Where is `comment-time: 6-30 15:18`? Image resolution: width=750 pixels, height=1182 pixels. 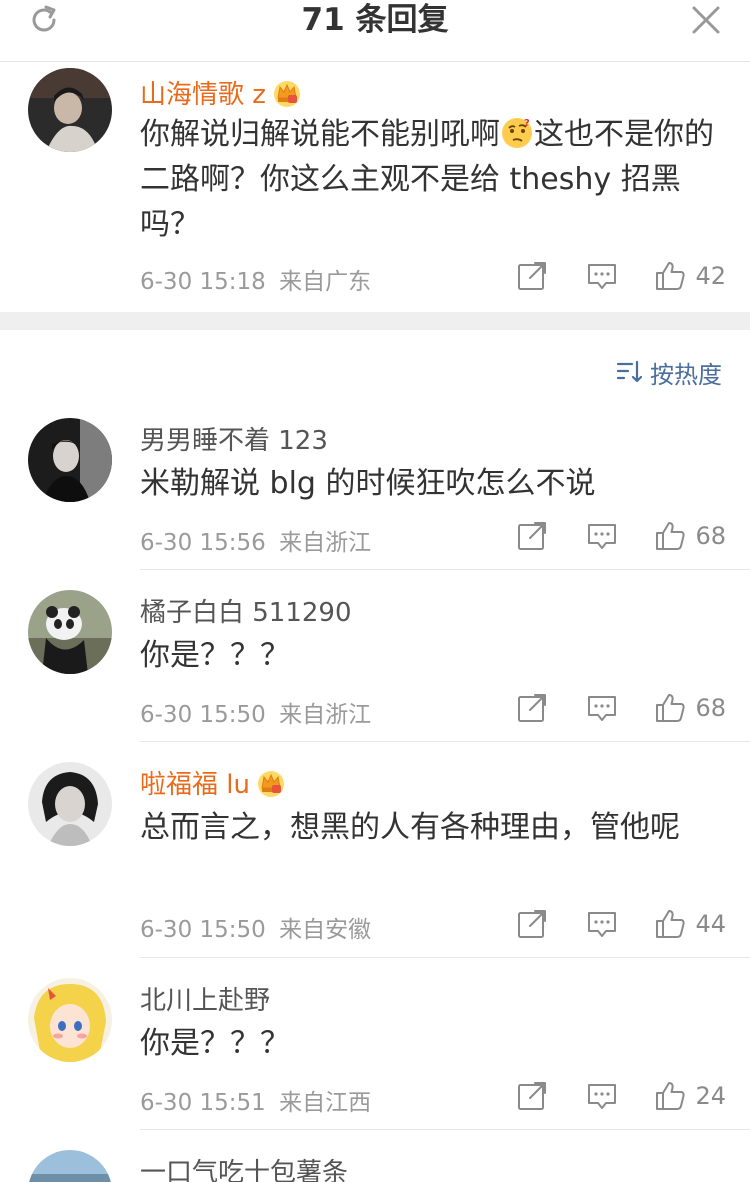 comment-time: 6-30 15:18 is located at coordinates (203, 282).